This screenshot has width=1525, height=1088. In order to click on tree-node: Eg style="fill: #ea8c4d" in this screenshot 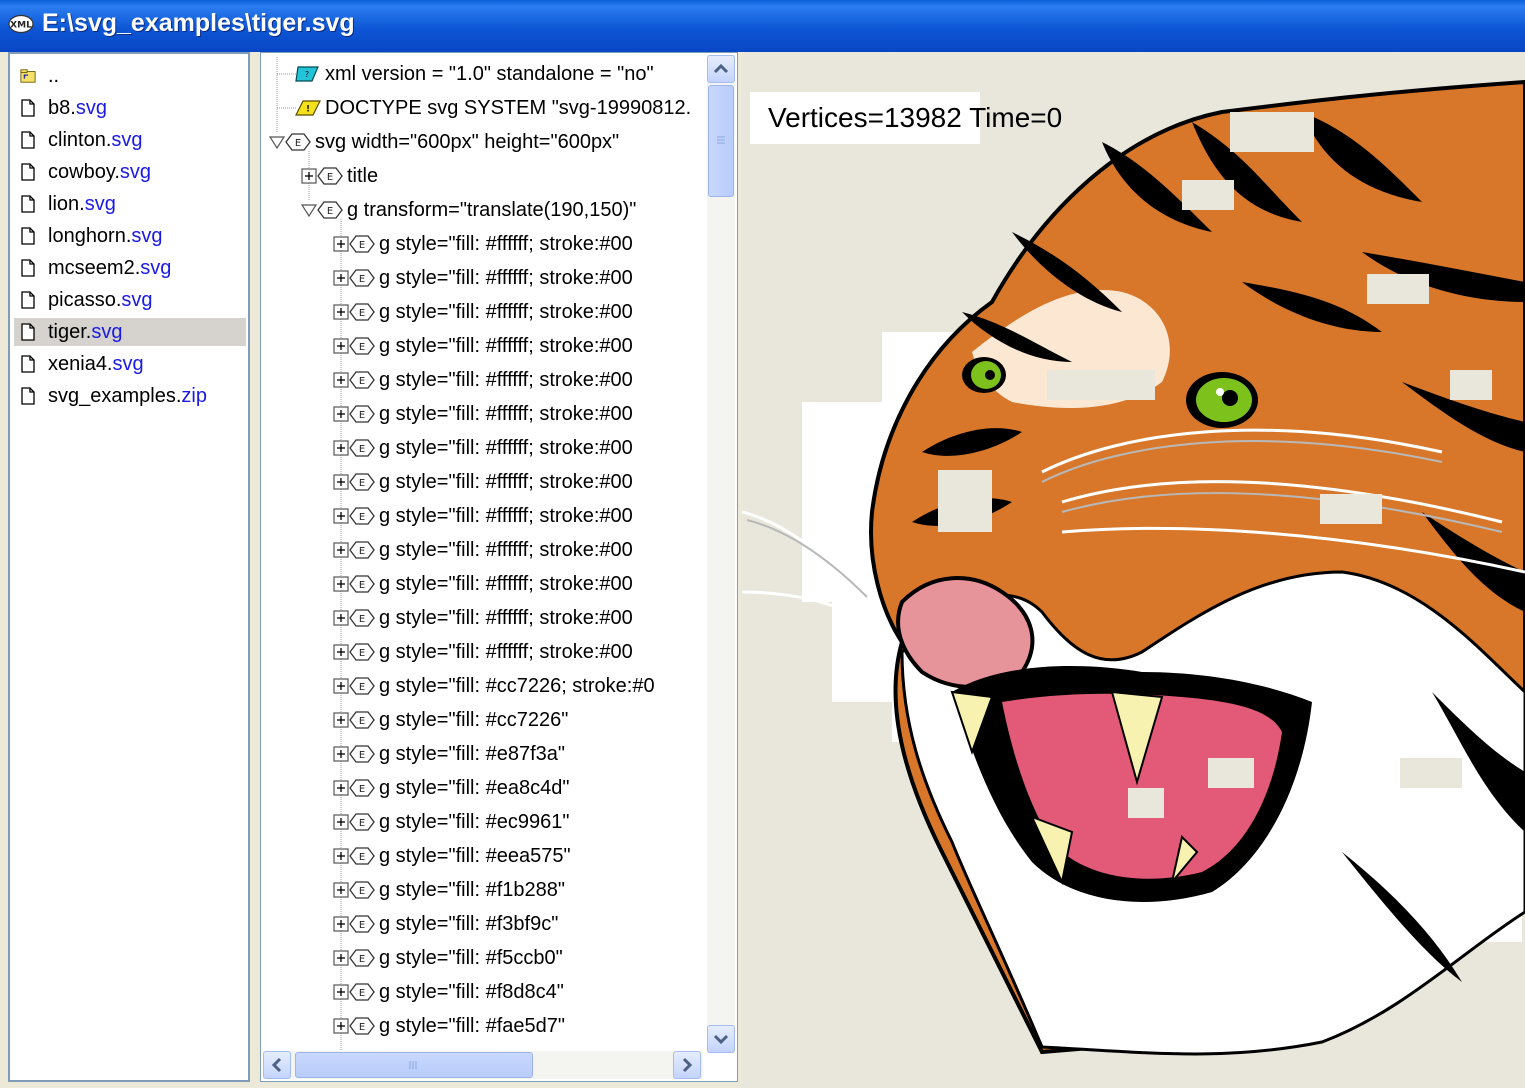, I will do `click(484, 788)`.